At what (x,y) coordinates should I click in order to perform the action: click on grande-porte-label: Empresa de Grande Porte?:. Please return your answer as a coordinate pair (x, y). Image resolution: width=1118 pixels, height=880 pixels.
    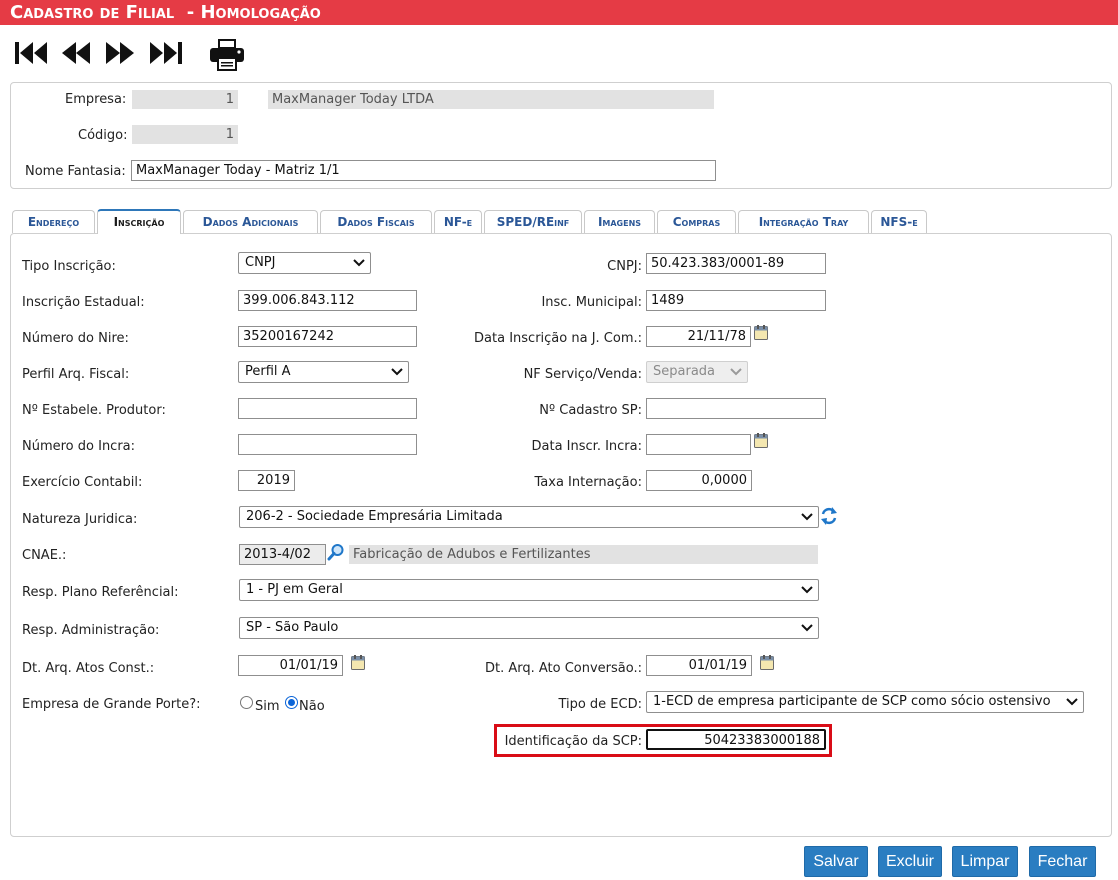
    Looking at the image, I should click on (111, 704).